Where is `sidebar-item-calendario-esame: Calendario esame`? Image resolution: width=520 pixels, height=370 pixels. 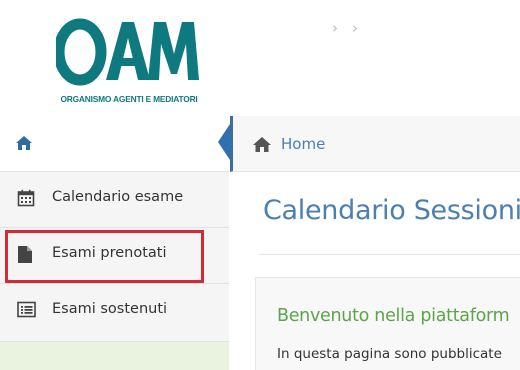 sidebar-item-calendario-esame: Calendario esame is located at coordinates (114, 200).